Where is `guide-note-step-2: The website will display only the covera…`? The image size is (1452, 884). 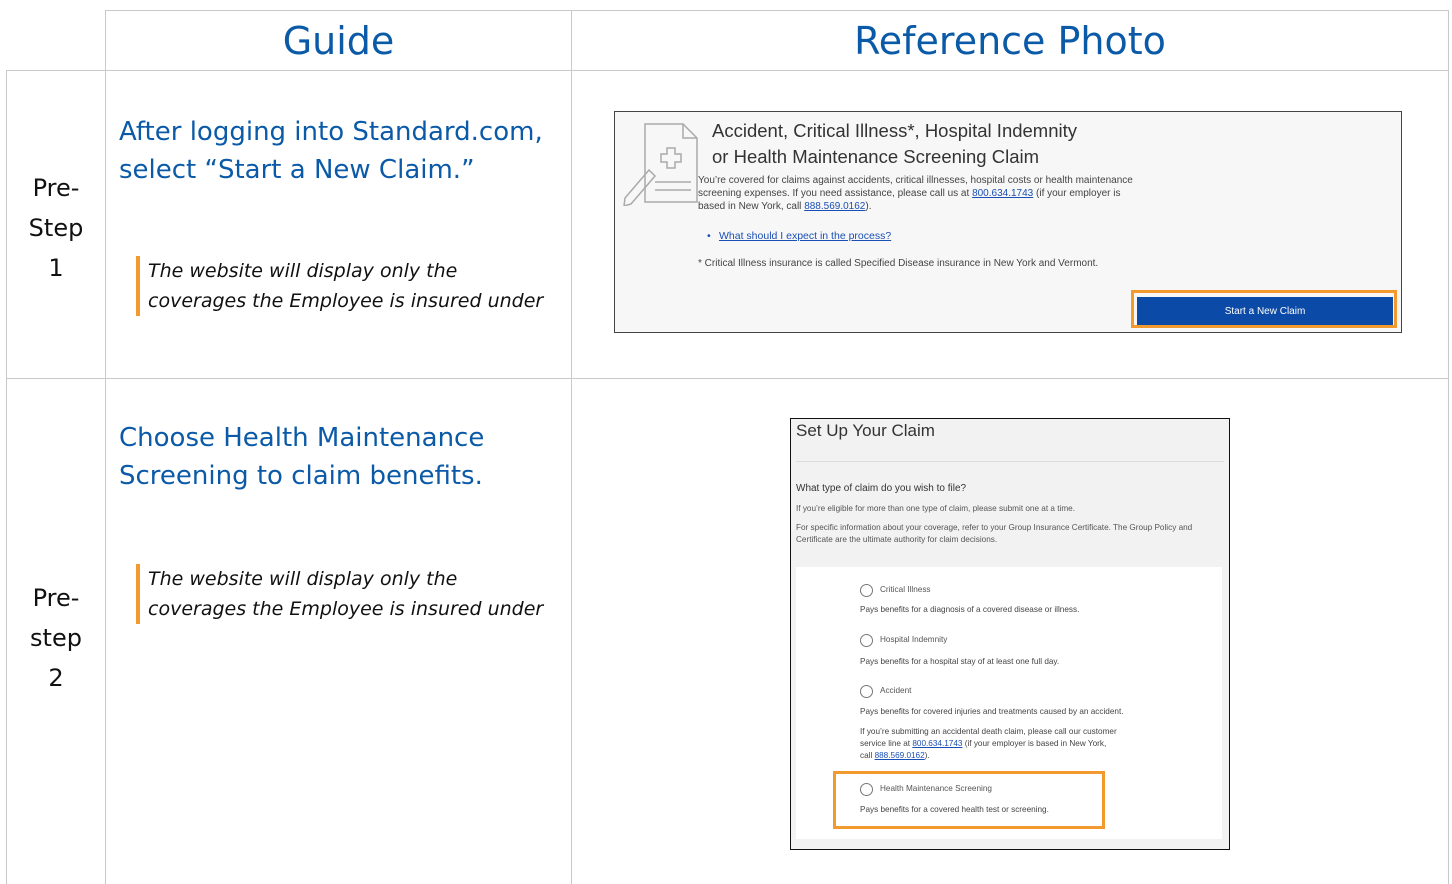
guide-note-step-2: The website will display only the covera… is located at coordinates (352, 594).